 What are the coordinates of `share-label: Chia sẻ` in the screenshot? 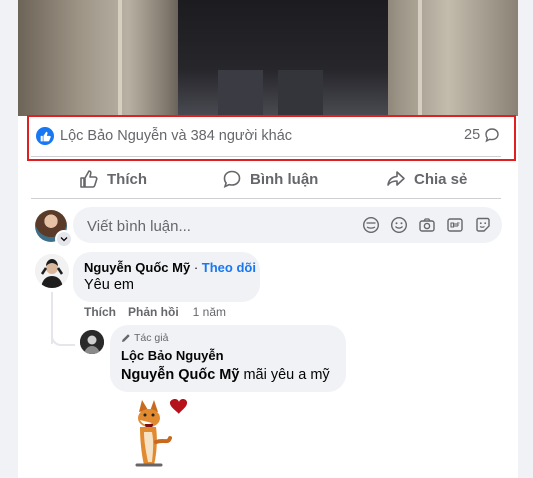 It's located at (441, 179).